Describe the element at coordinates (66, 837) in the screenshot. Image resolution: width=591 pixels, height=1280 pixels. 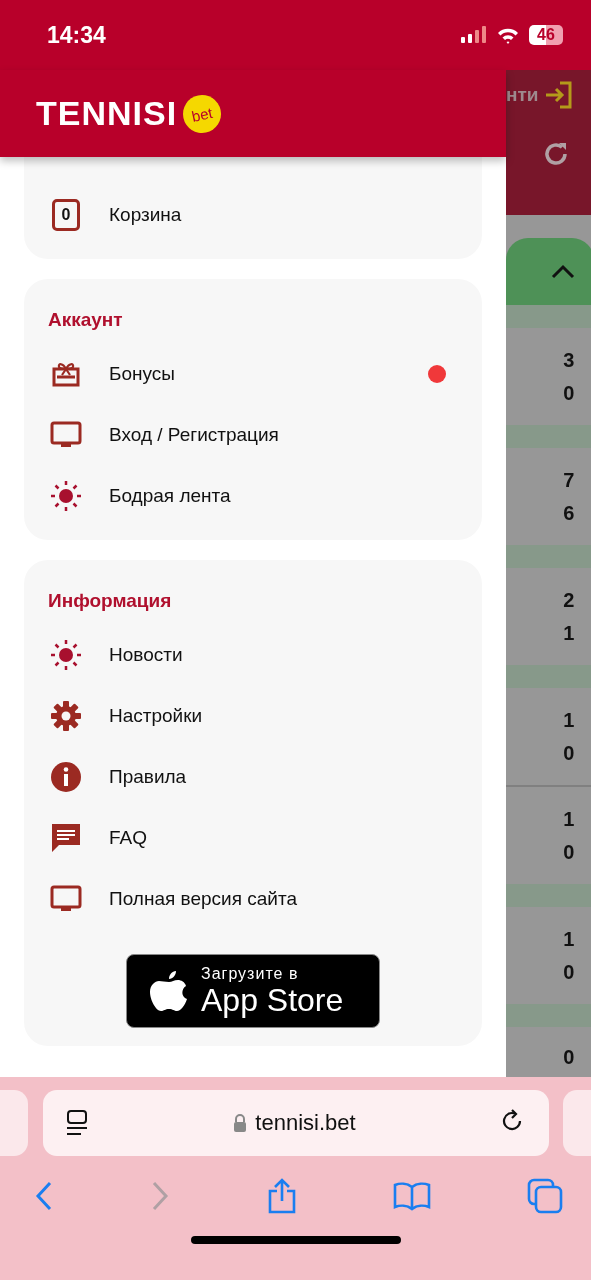
I see `chat-icon` at that location.